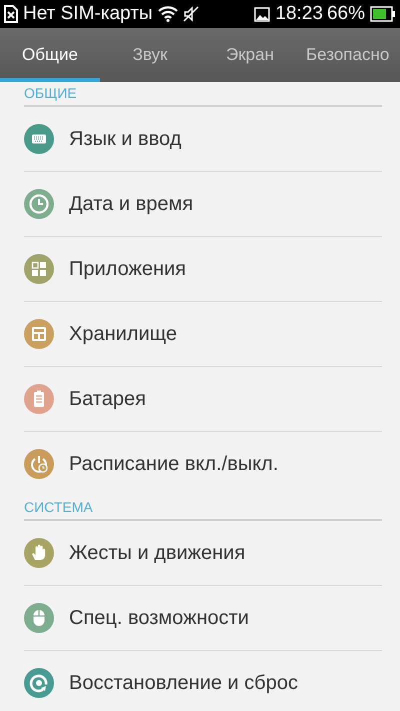  Describe the element at coordinates (168, 14) in the screenshot. I see `wifi-icon` at that location.